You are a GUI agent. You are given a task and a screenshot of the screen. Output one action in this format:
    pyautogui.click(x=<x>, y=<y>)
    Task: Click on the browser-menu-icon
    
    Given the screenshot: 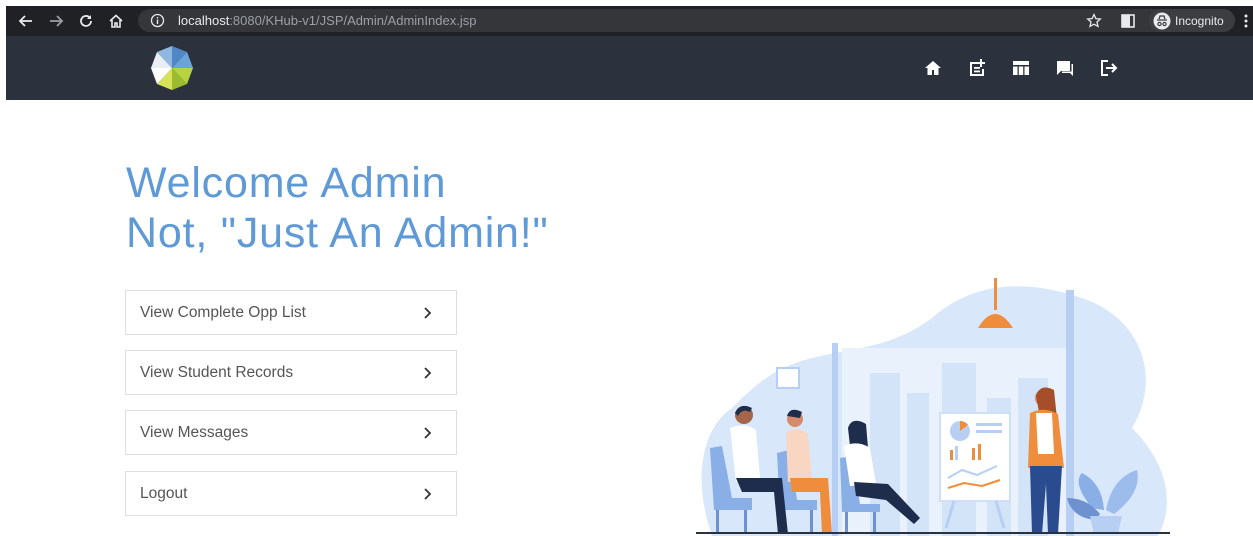 What is the action you would take?
    pyautogui.click(x=1246, y=21)
    